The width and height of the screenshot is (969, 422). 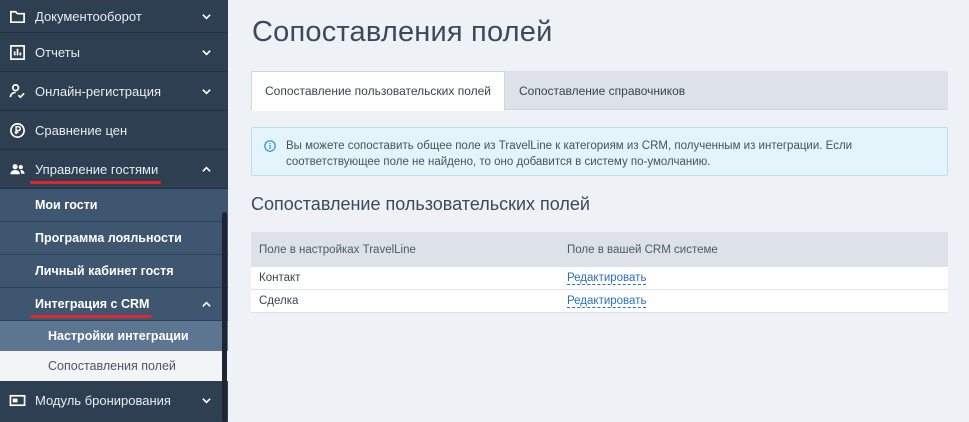 I want to click on sidebar-subitem-label: Программа лояльности, so click(x=108, y=238).